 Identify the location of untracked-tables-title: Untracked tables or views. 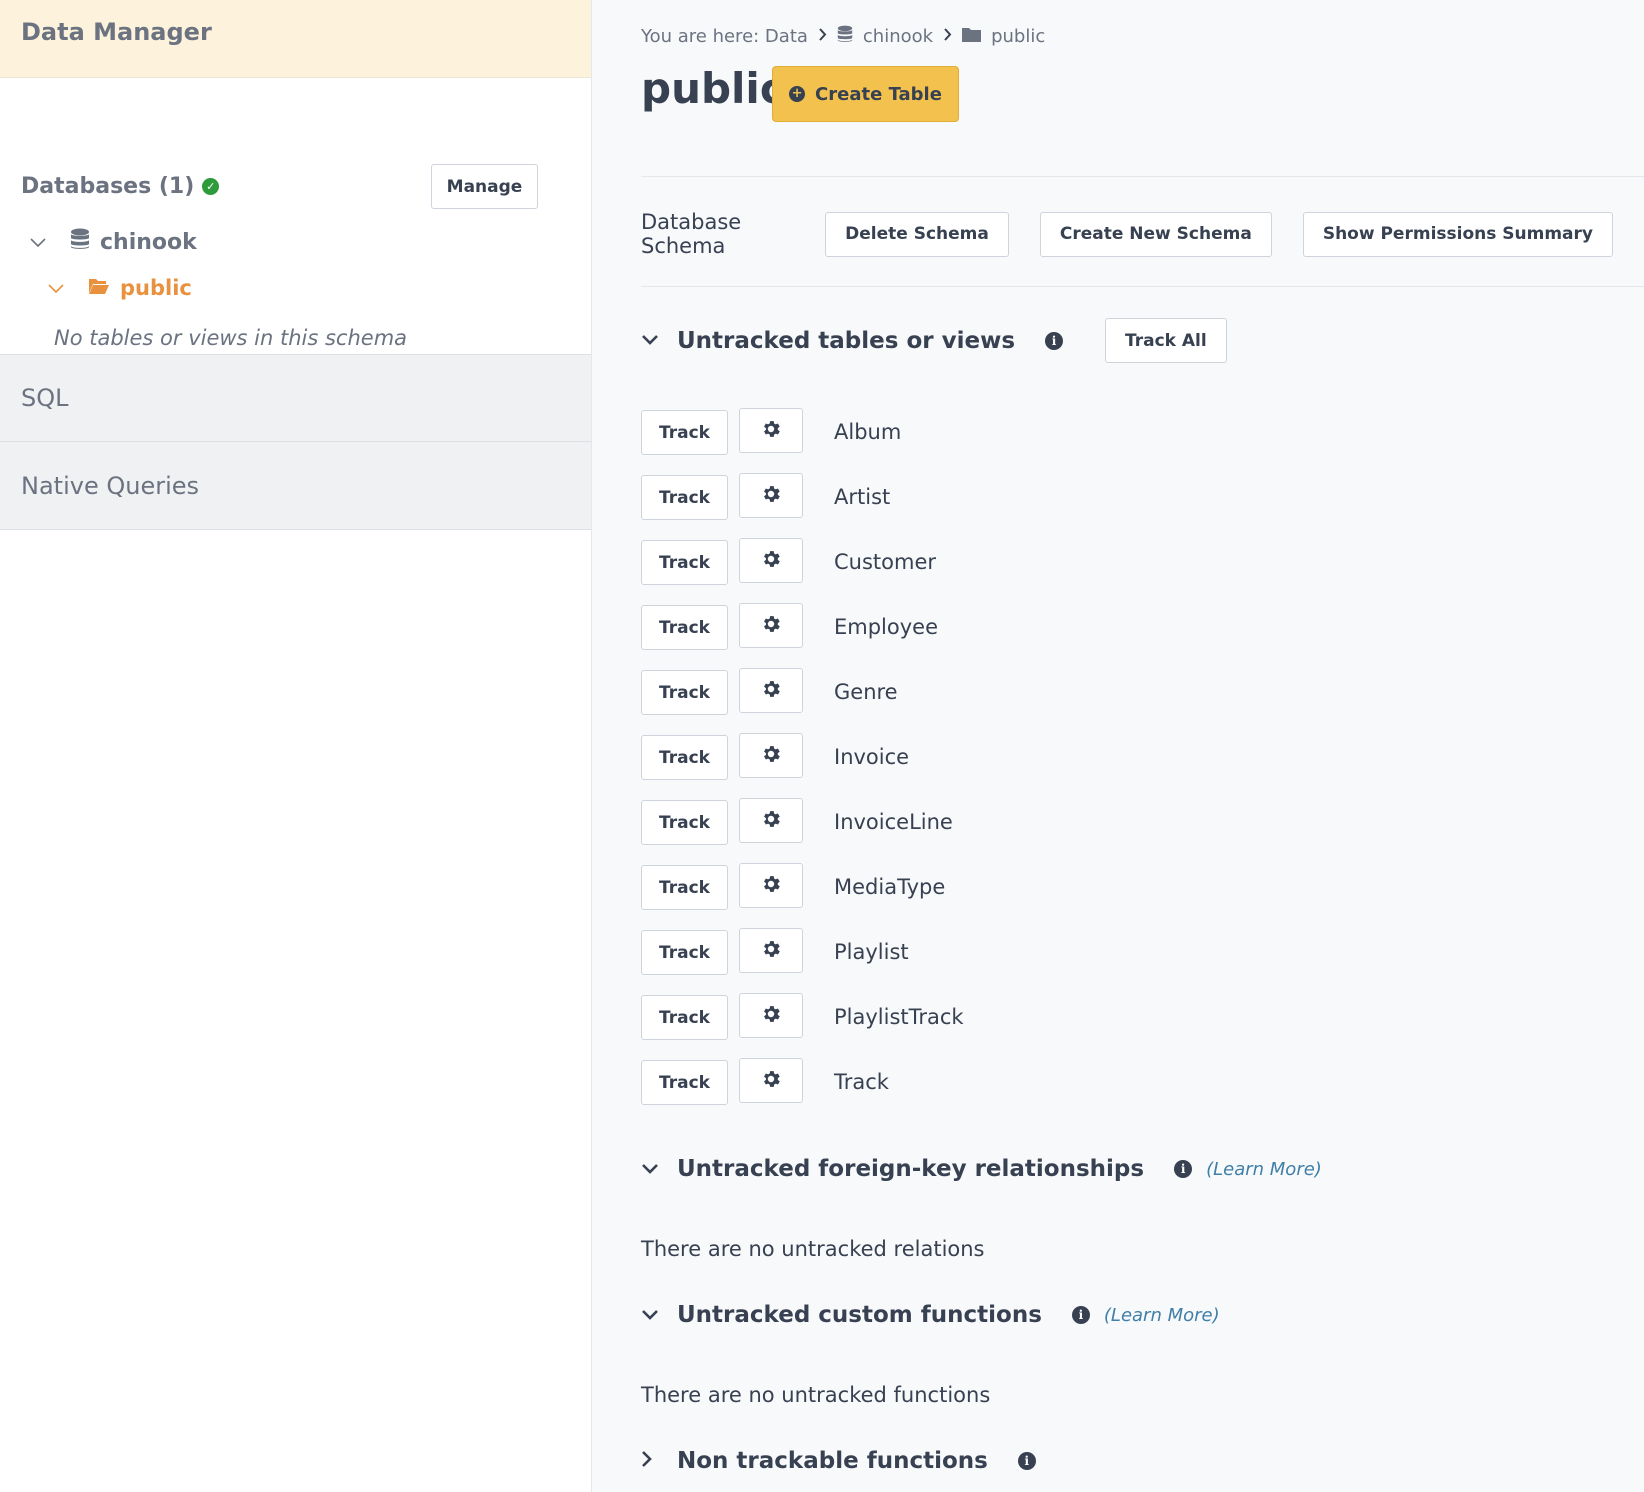
(846, 341).